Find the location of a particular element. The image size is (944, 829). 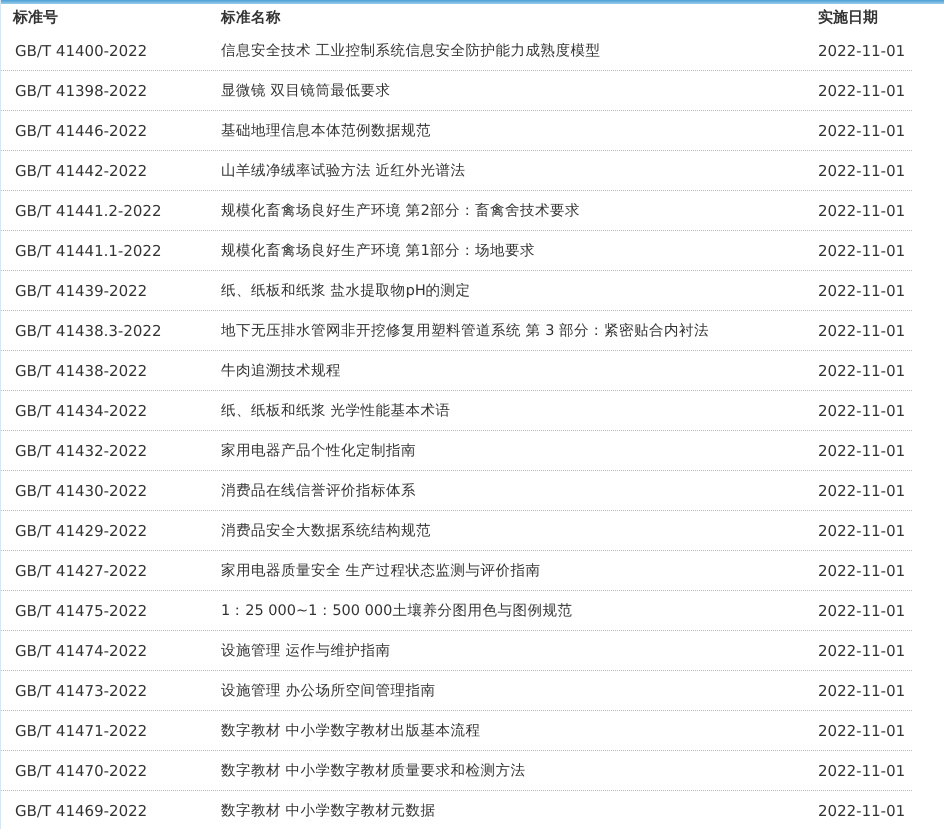

table-cell-text: 基础地理信息本体范例数据规范 is located at coordinates (326, 131).